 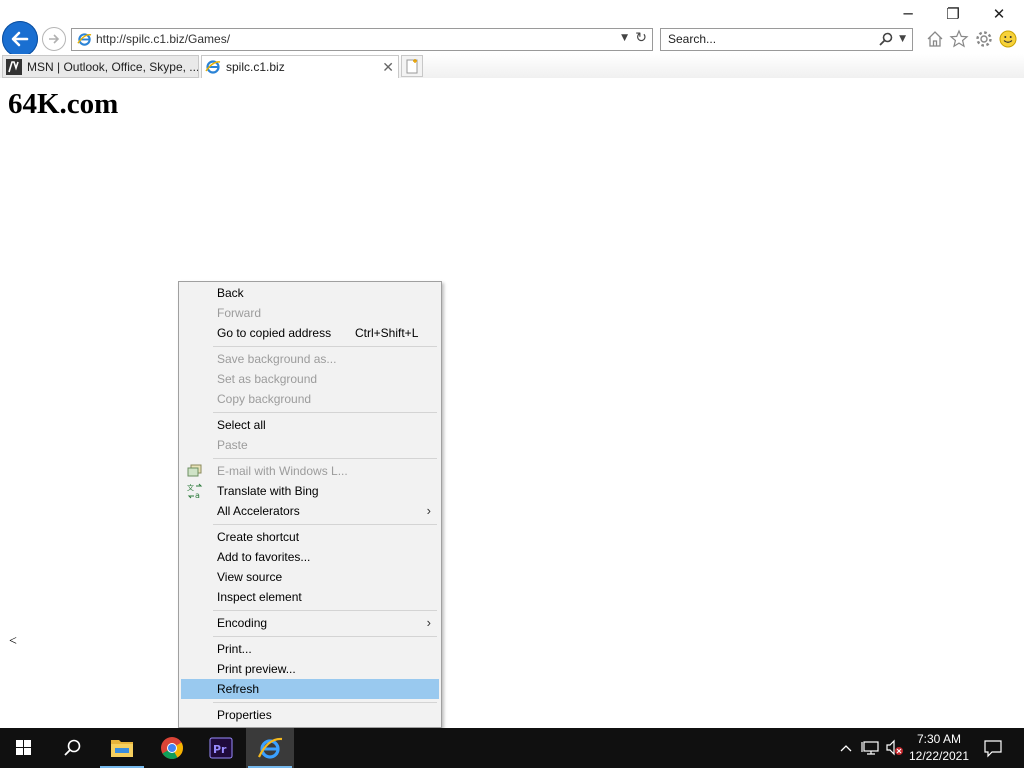 I want to click on tab-spilc: spilc.c1.biz ✕, so click(x=300, y=66).